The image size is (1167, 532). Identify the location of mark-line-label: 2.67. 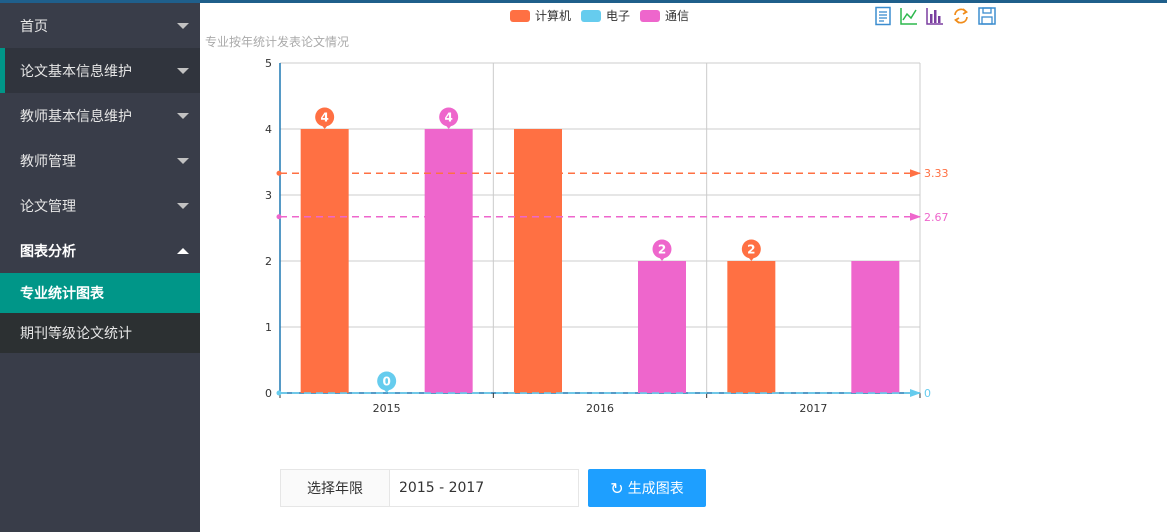
(936, 217).